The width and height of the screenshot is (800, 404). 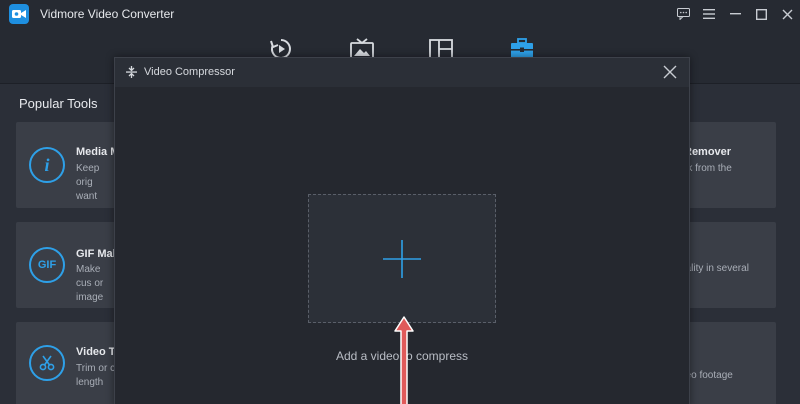 I want to click on tool-desc: Keep orig want, so click(x=88, y=182).